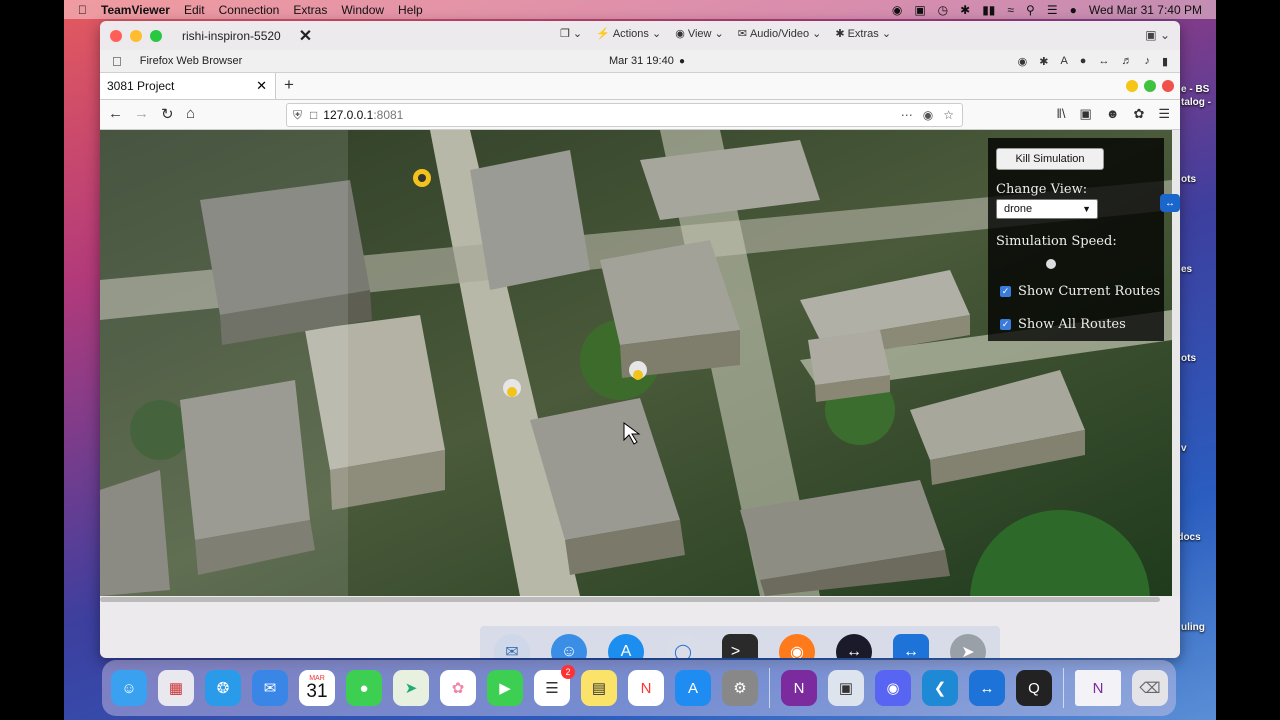 The height and width of the screenshot is (720, 1280). What do you see at coordinates (928, 115) in the screenshot?
I see `pocket-icon: ◉` at bounding box center [928, 115].